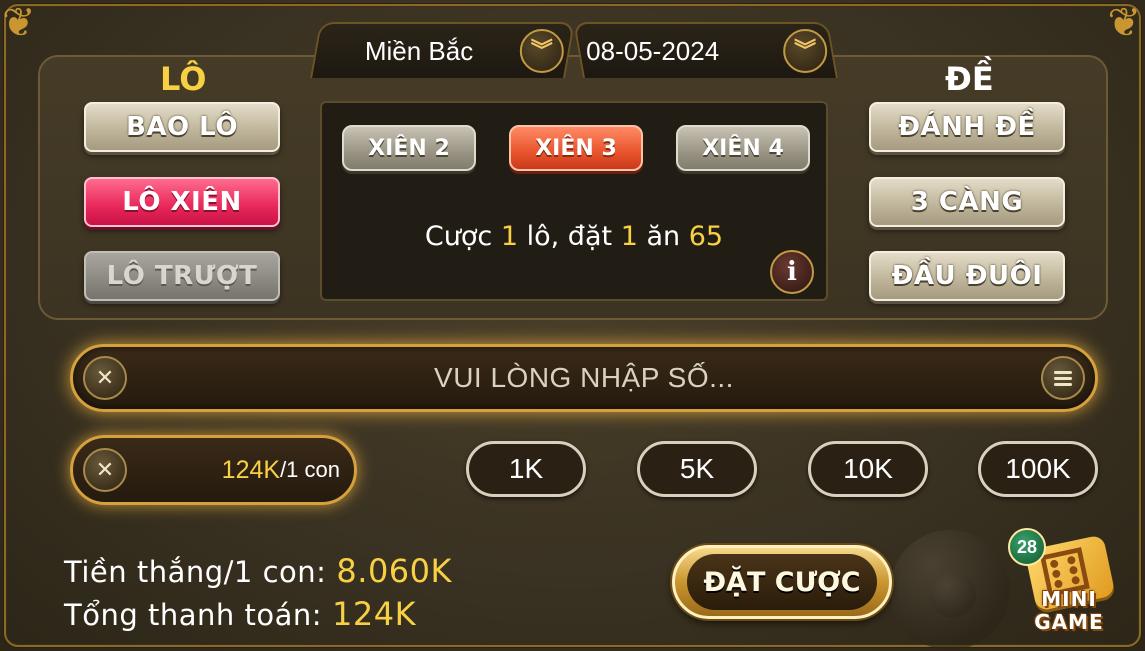 Image resolution: width=1145 pixels, height=651 pixels. Describe the element at coordinates (182, 202) in the screenshot. I see `lo-xien-button: LÔ XIÊN` at that location.